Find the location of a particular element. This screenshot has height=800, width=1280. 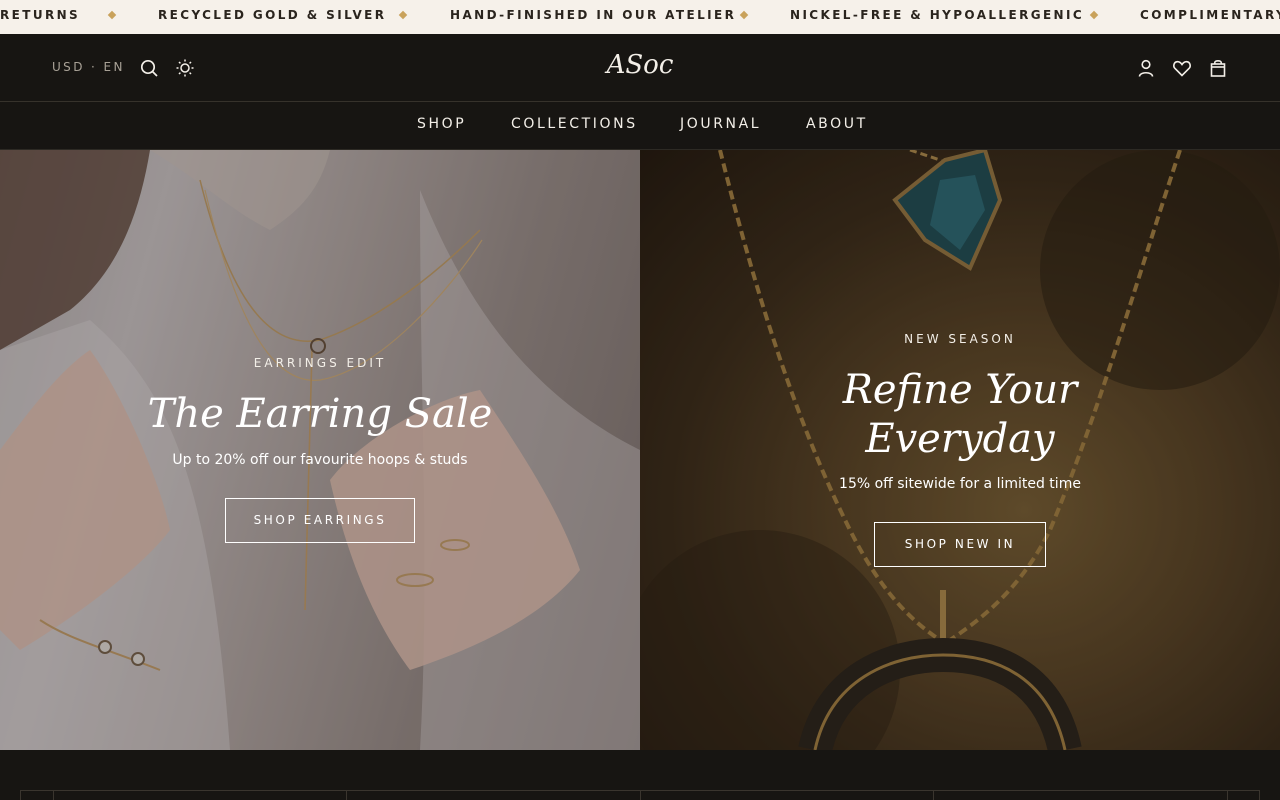

site-header: USD · EN ASoc is located at coordinates (640, 68).